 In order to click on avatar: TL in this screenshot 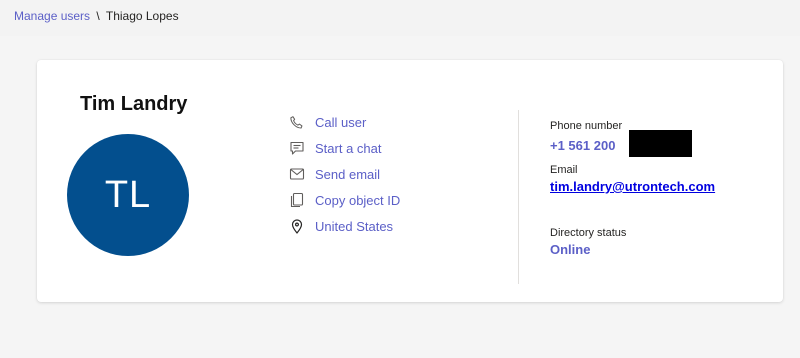, I will do `click(128, 195)`.